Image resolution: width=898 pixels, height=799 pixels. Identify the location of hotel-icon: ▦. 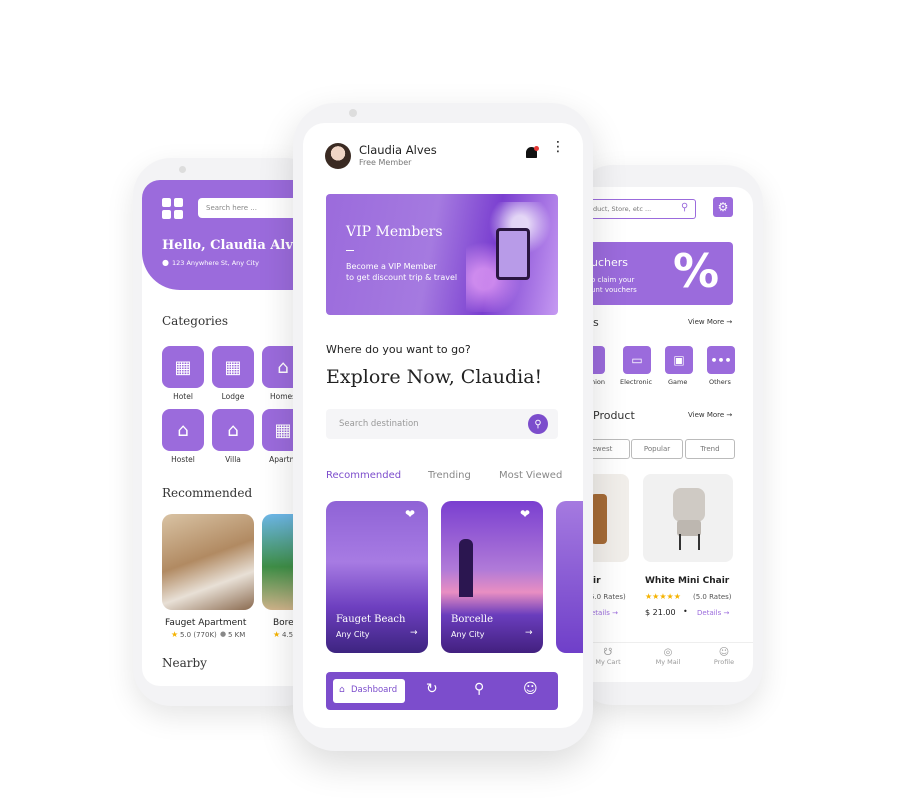
(183, 367).